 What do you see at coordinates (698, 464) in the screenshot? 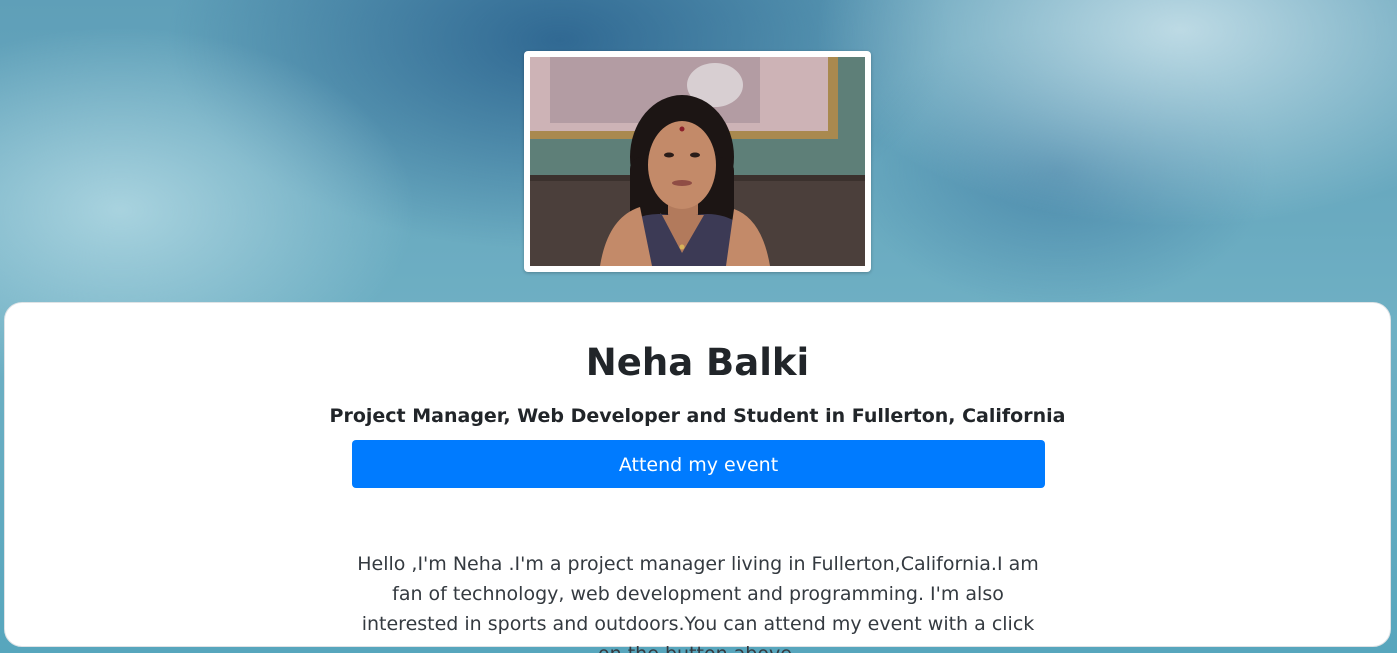
I see `attend-event-button: Attend my event` at bounding box center [698, 464].